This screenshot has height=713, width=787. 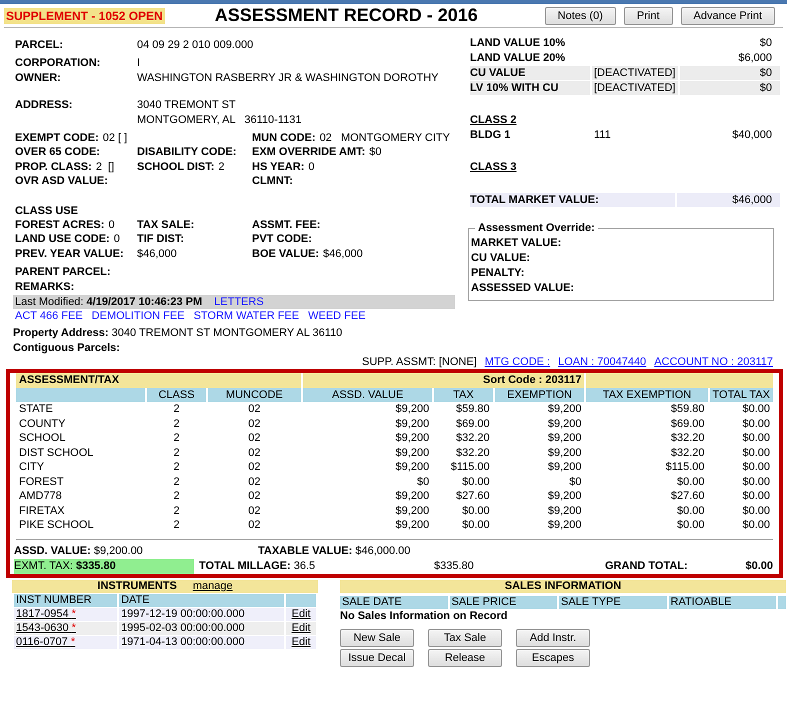 What do you see at coordinates (337, 316) in the screenshot?
I see `fee-link: WEED FEE` at bounding box center [337, 316].